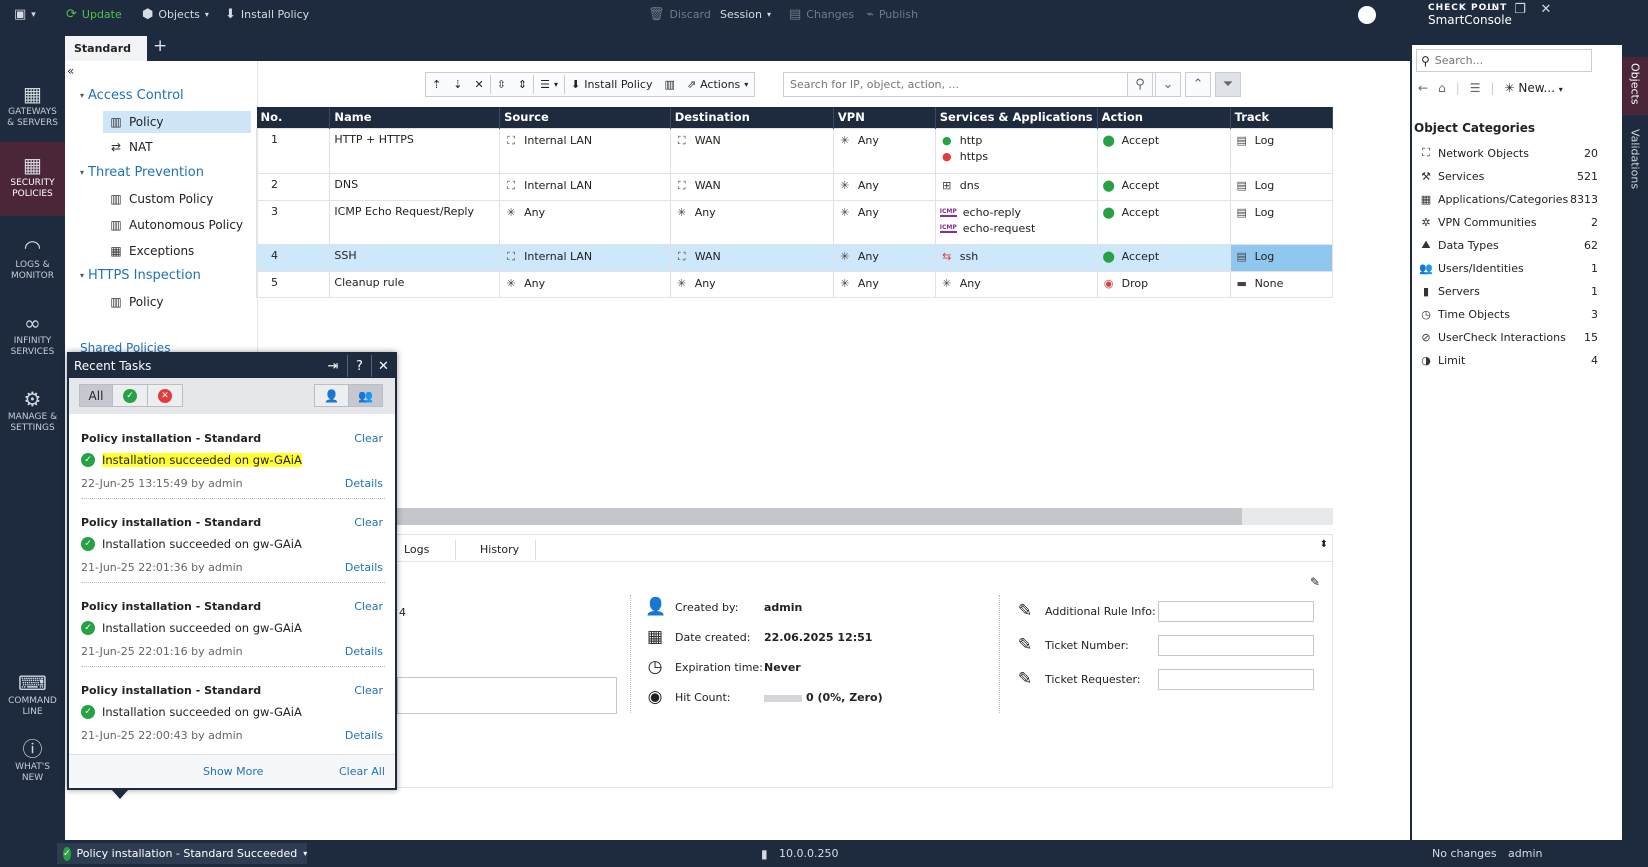 This screenshot has width=1648, height=867. Describe the element at coordinates (1475, 88) in the screenshot. I see `list-view-icon: ☰` at that location.